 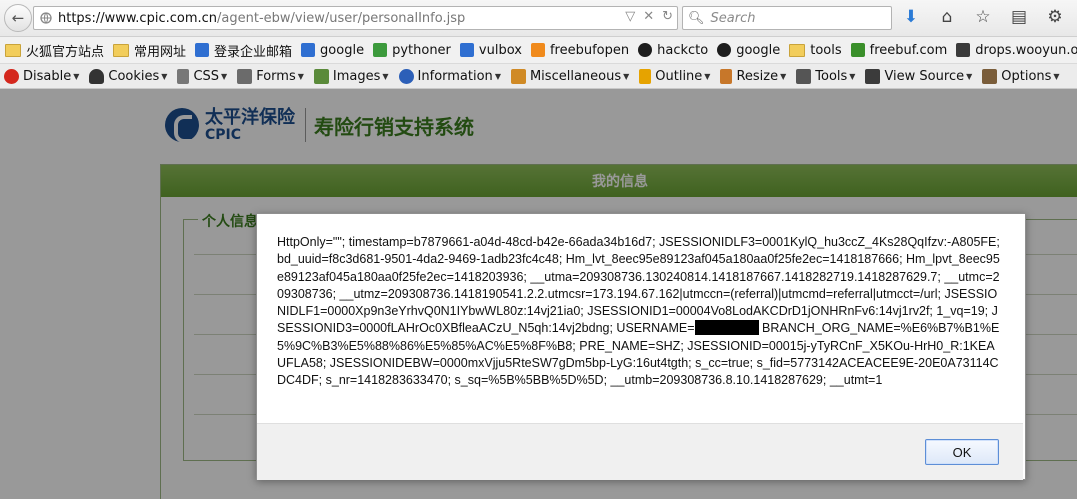 I want to click on devbar-disable: Disable ▼, so click(x=41, y=76).